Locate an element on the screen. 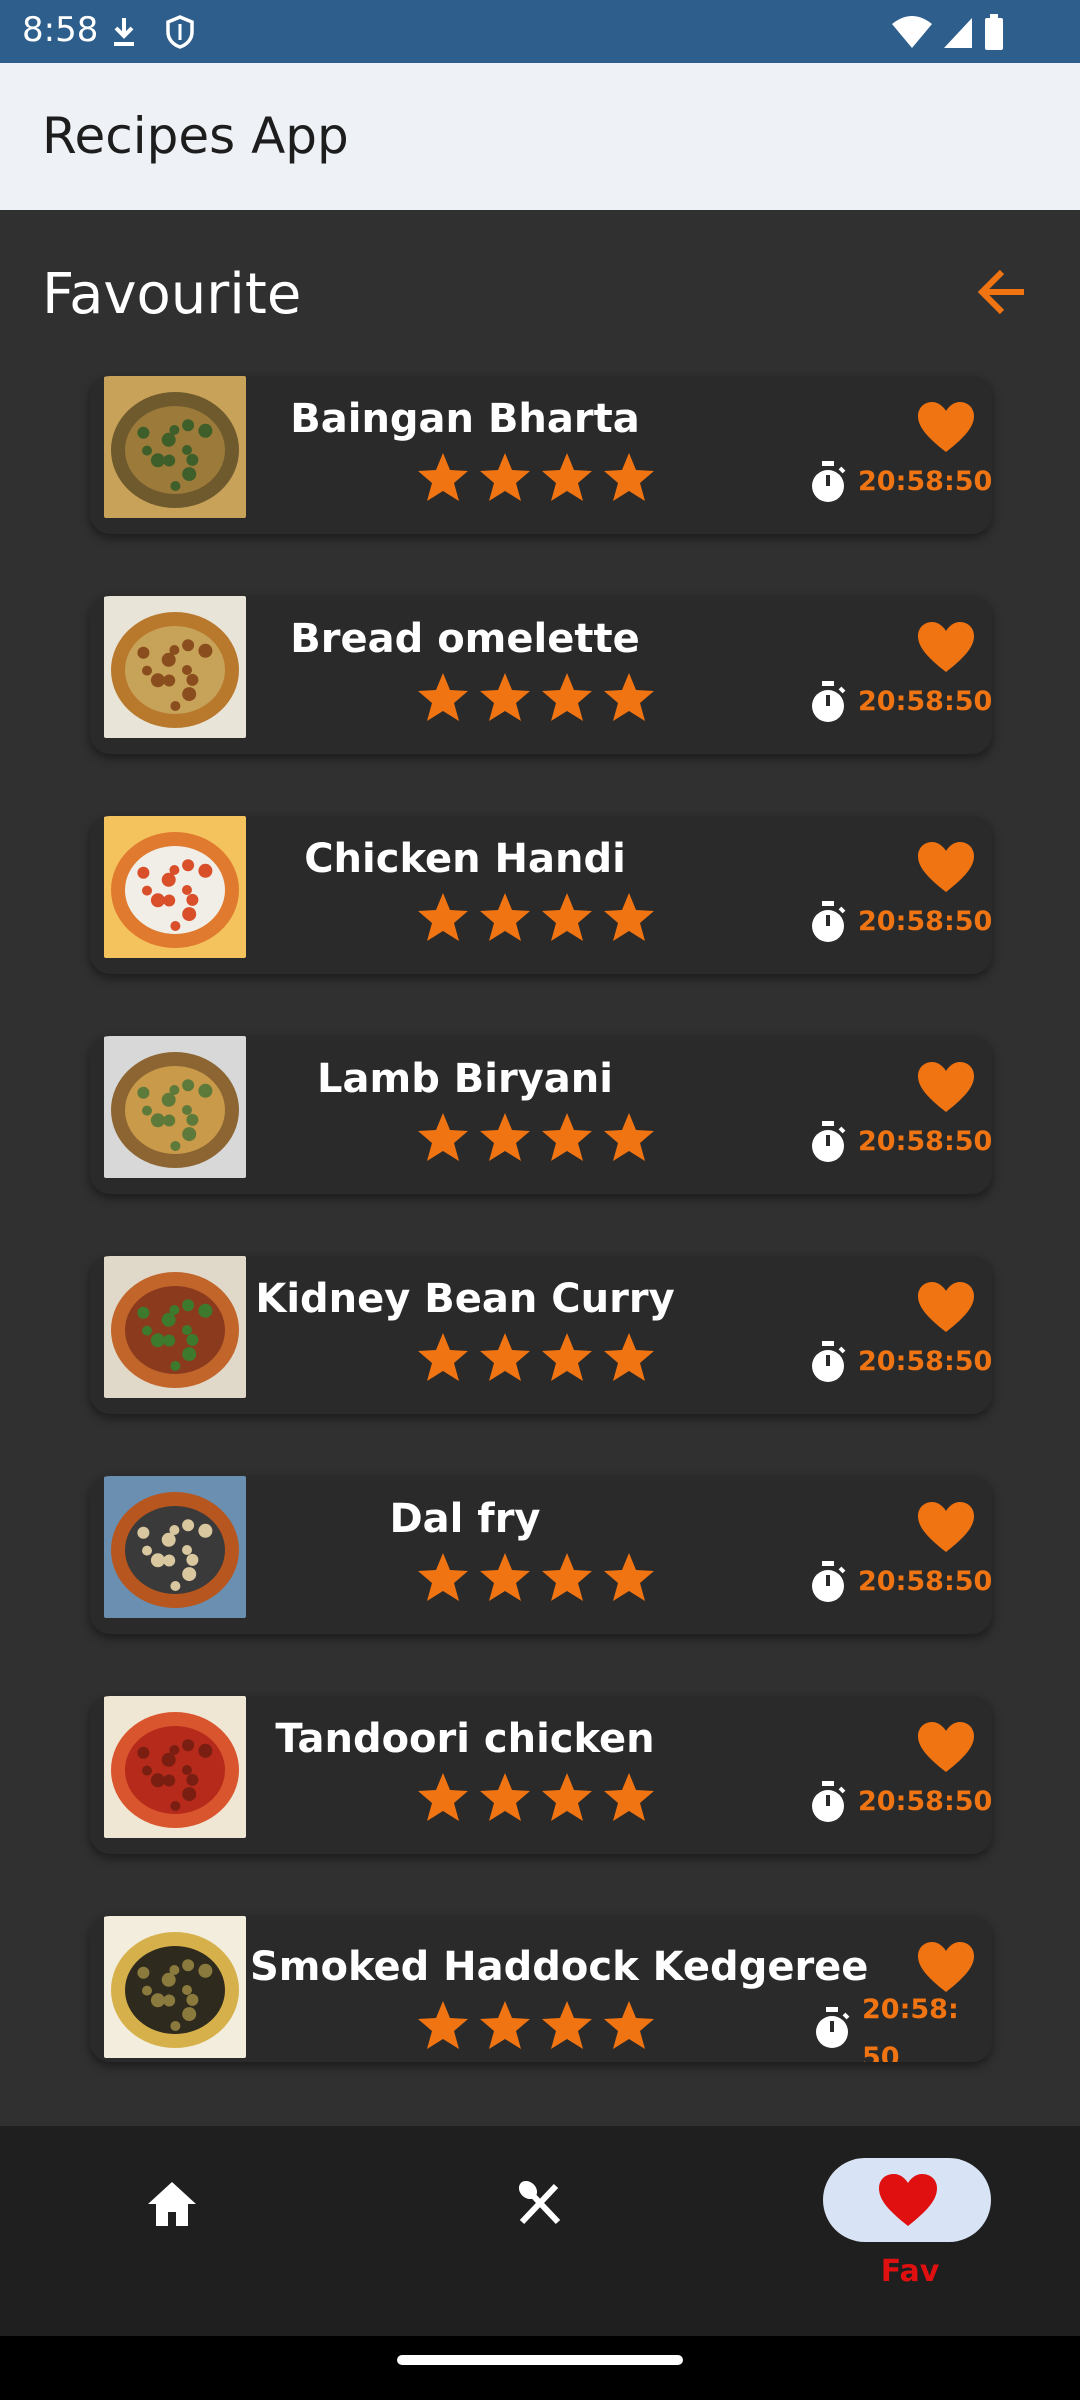 The height and width of the screenshot is (2400, 1080). recipe-card: Chicken Handi 20:58:50 is located at coordinates (541, 895).